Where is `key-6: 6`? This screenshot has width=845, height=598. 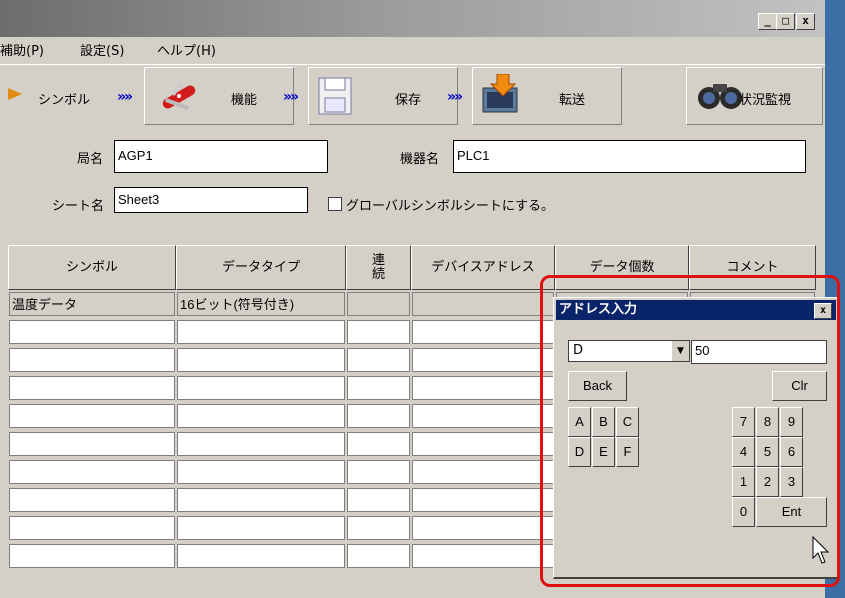
key-6: 6 is located at coordinates (791, 452).